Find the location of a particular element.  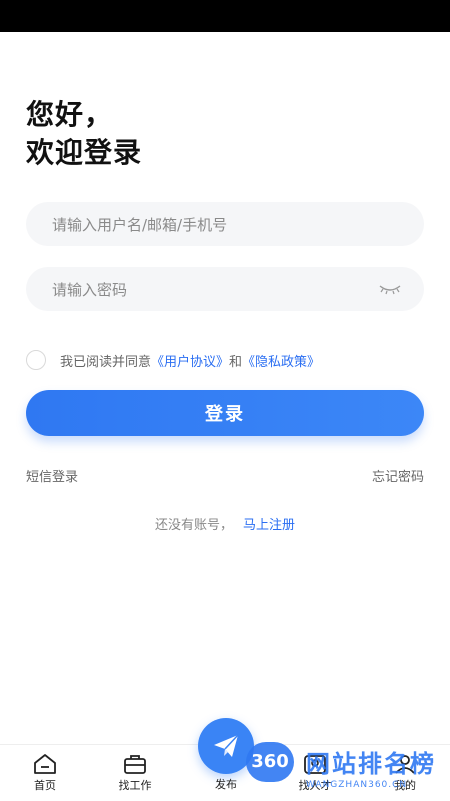

password-field-container is located at coordinates (225, 290).